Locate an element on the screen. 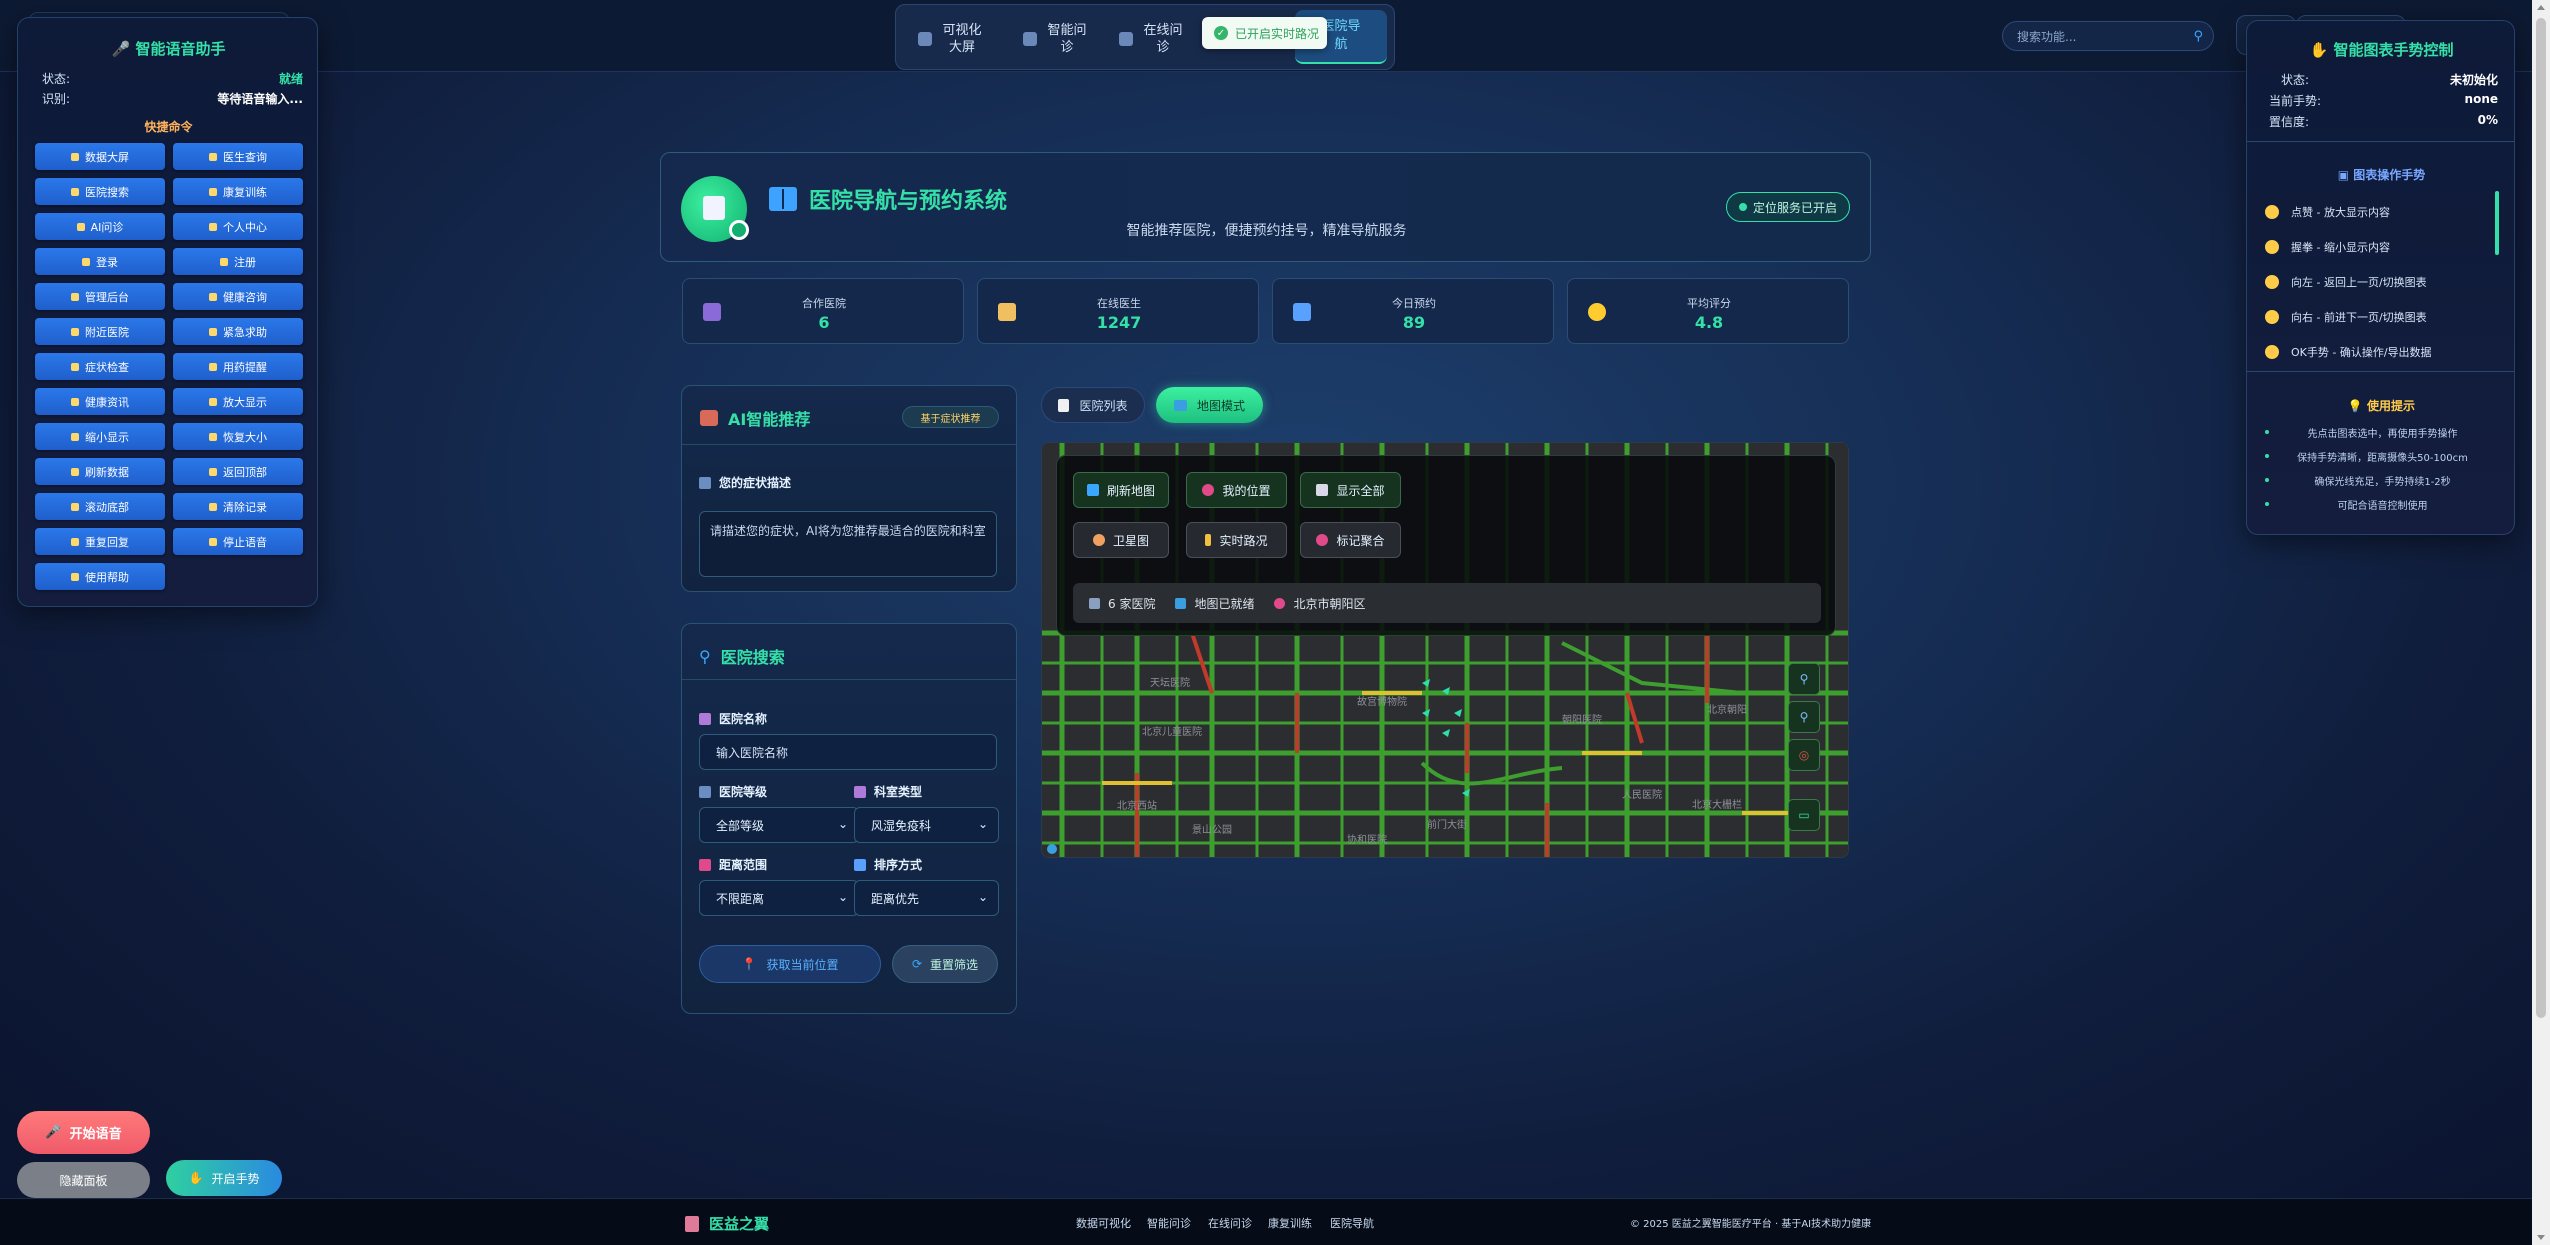  scroll-down-icon is located at coordinates (2541, 1237).